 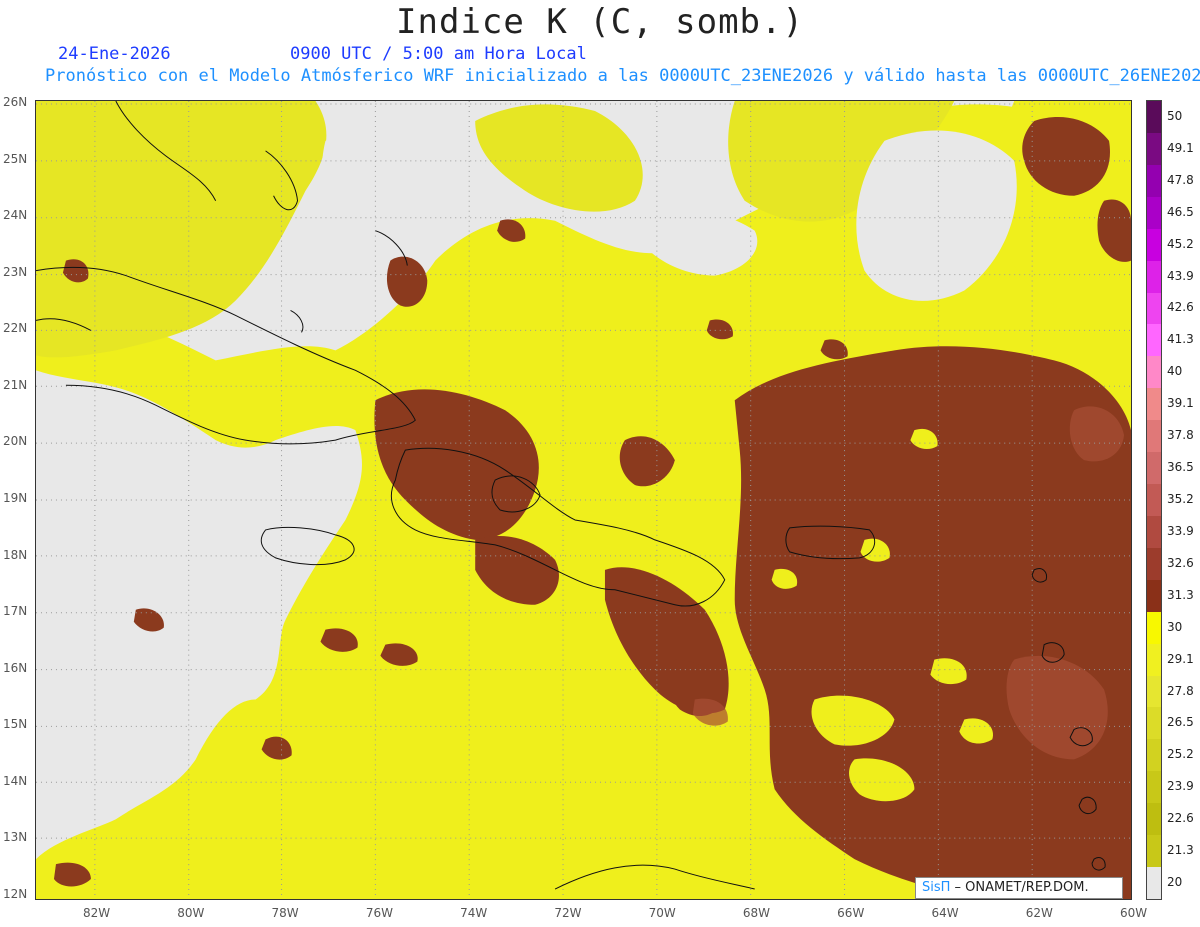 What do you see at coordinates (1175, 882) in the screenshot?
I see `colorbar-label: 20` at bounding box center [1175, 882].